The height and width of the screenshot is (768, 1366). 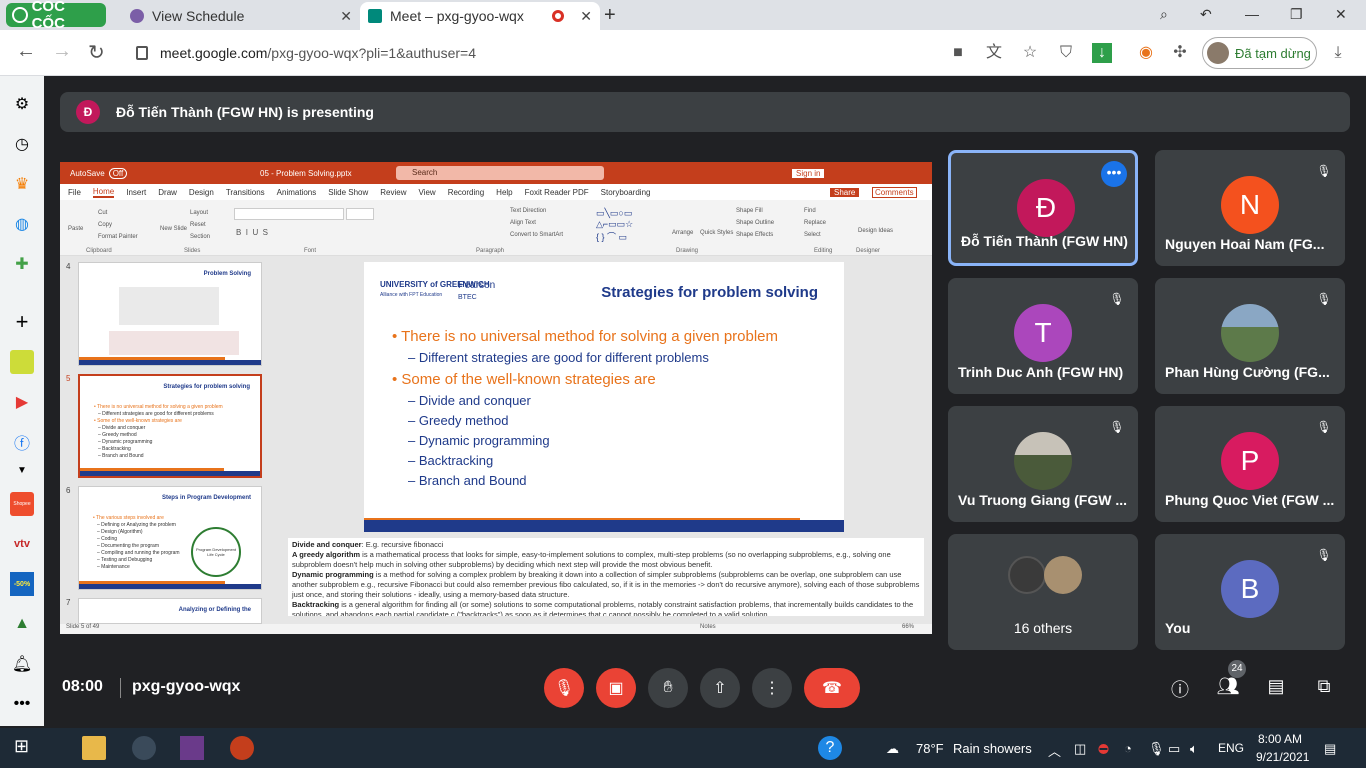 I want to click on tray-chevron-up-icon: ︿, so click(x=1054, y=750).